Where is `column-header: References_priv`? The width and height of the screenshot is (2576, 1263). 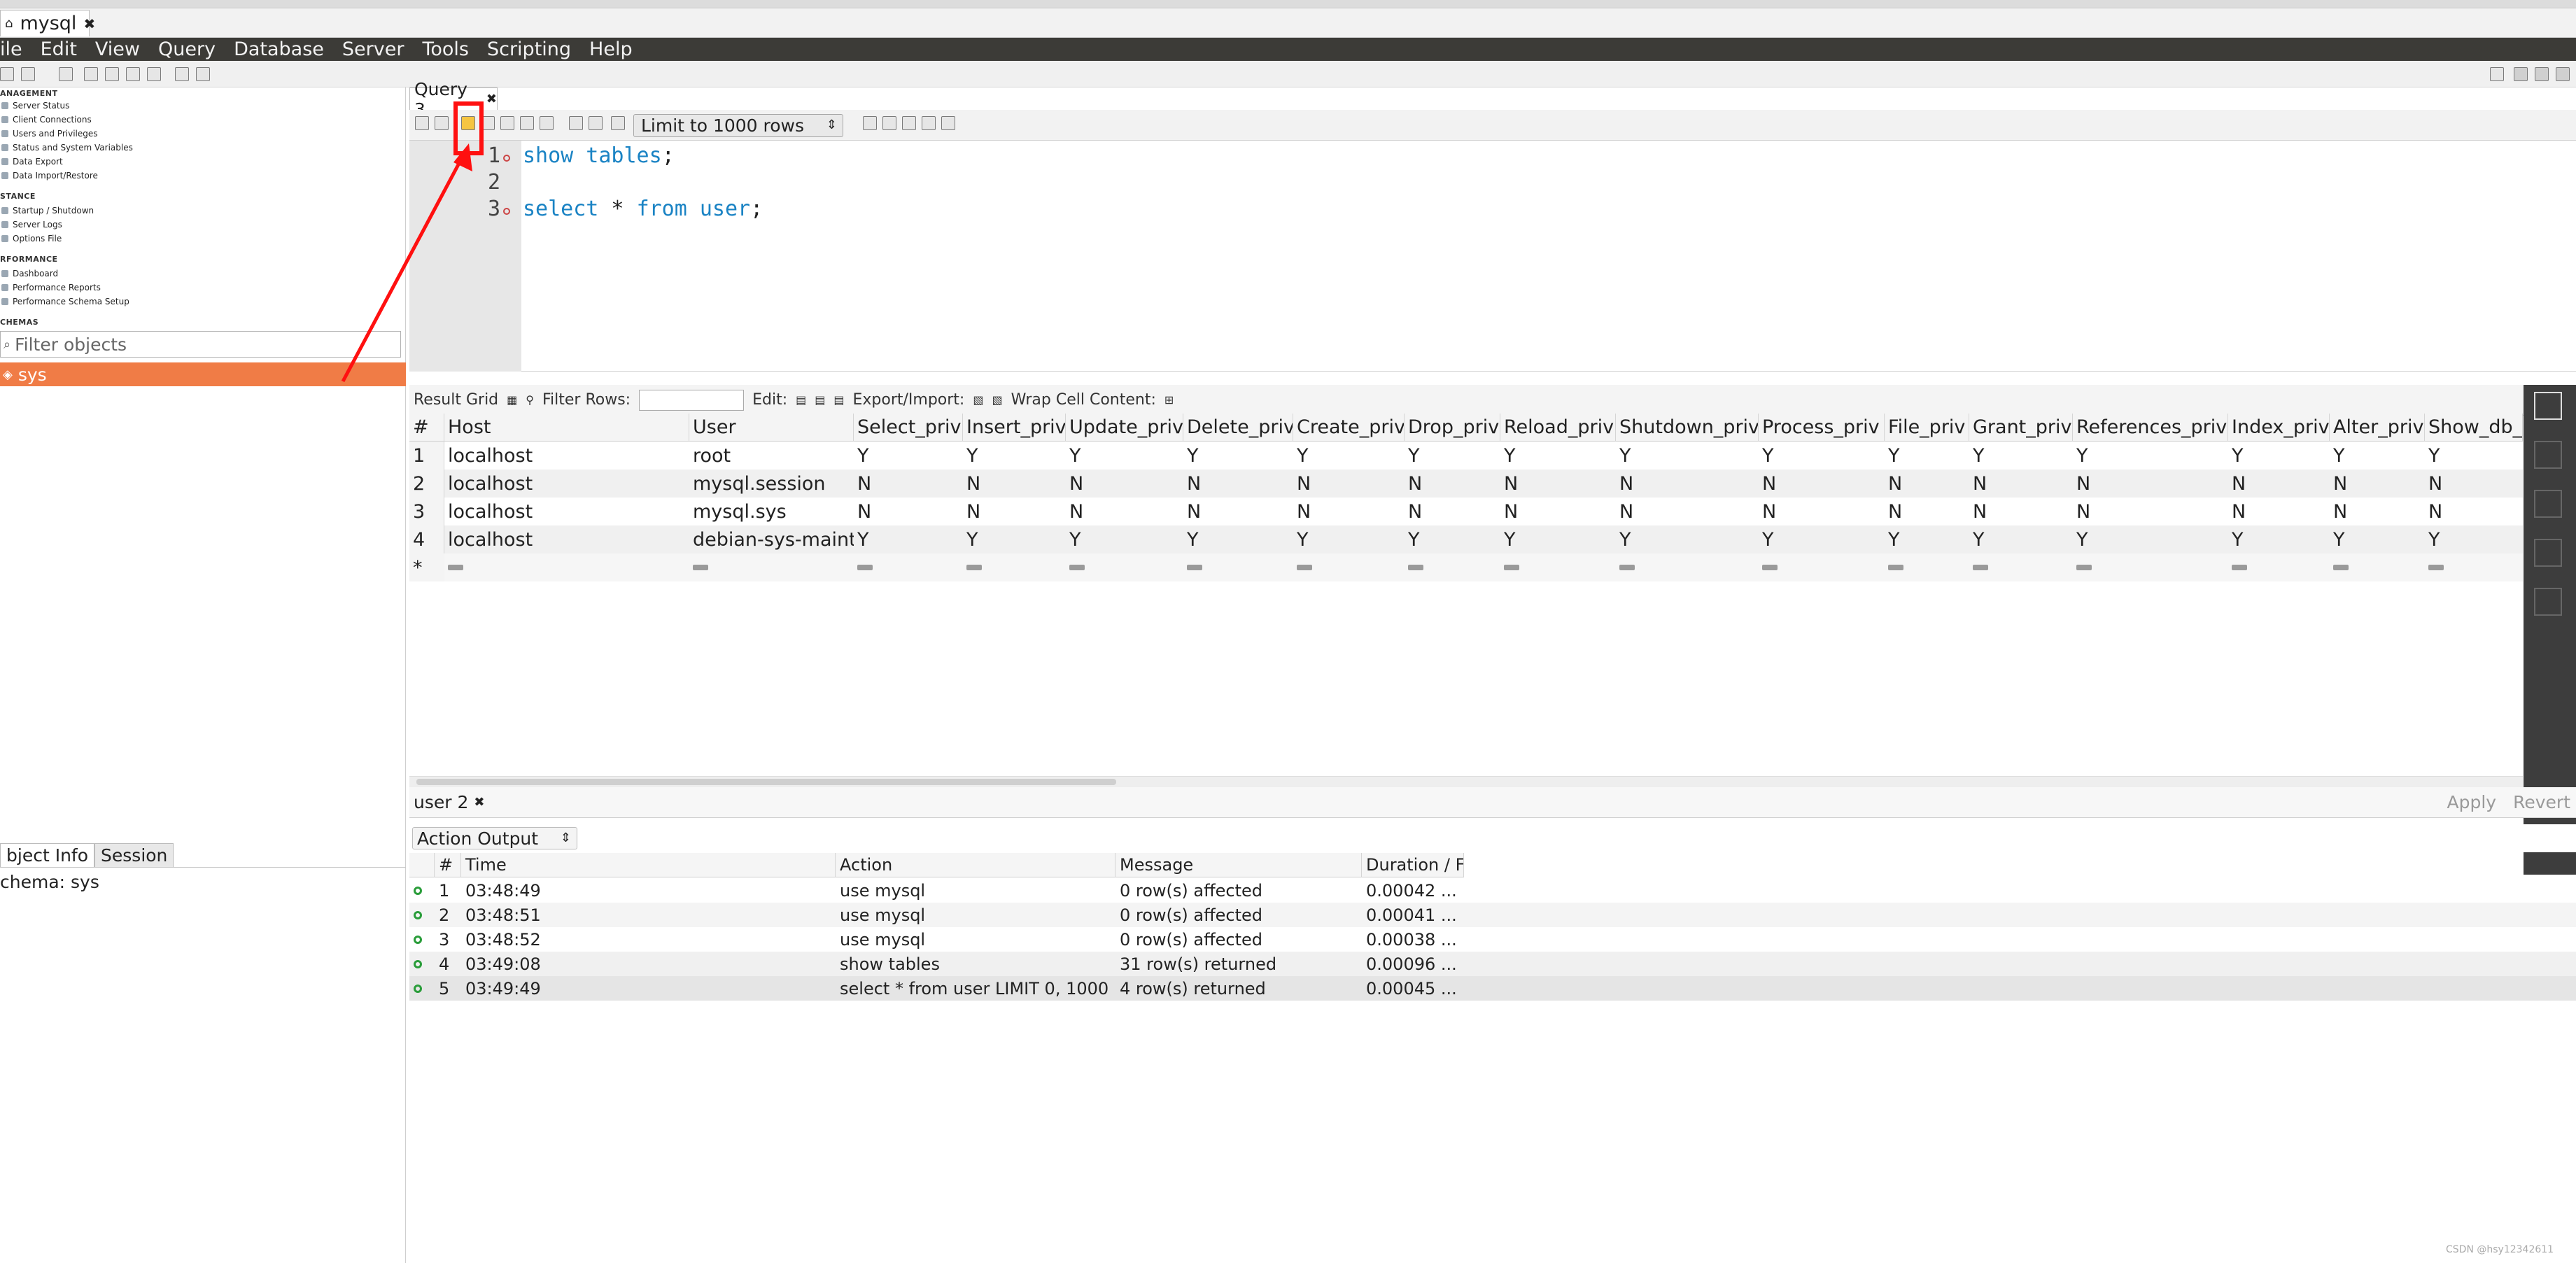
column-header: References_priv is located at coordinates (2150, 428).